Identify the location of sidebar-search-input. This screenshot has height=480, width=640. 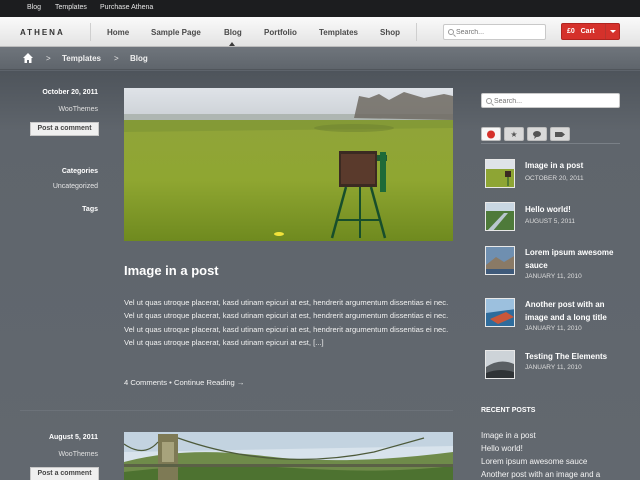
(537, 101).